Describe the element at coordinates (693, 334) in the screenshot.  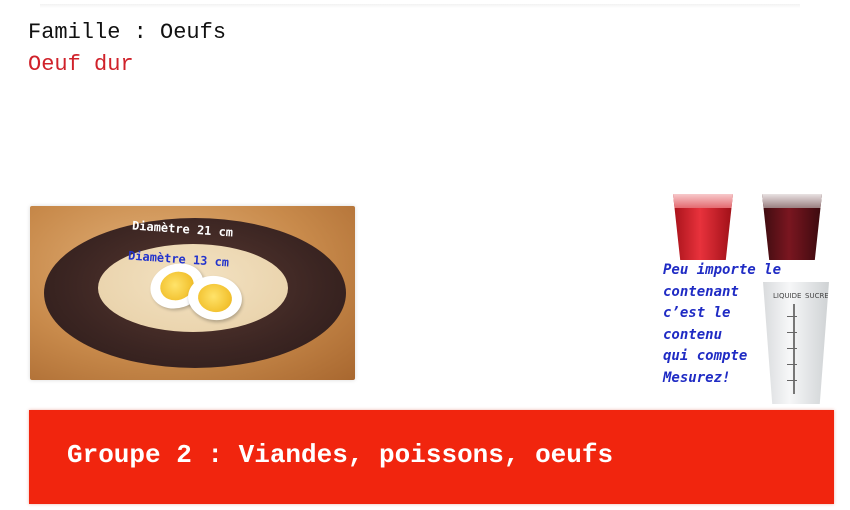
I see `note-line: contenu` at that location.